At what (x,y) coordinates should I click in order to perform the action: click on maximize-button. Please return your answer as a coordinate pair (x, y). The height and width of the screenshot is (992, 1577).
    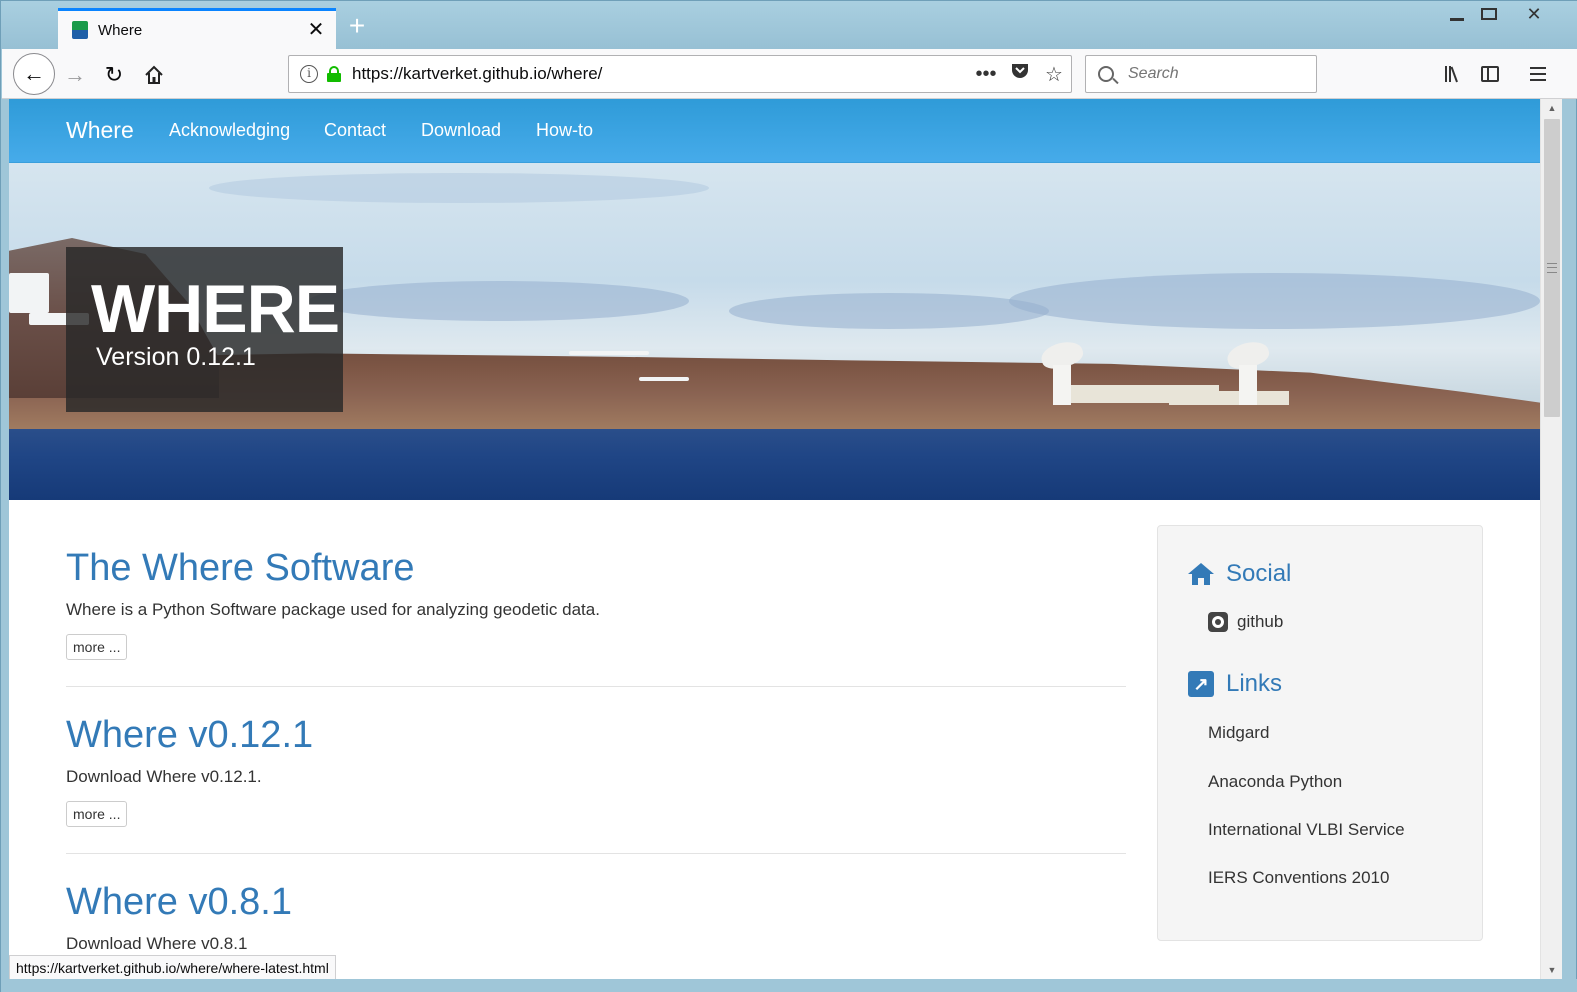
    Looking at the image, I should click on (1489, 14).